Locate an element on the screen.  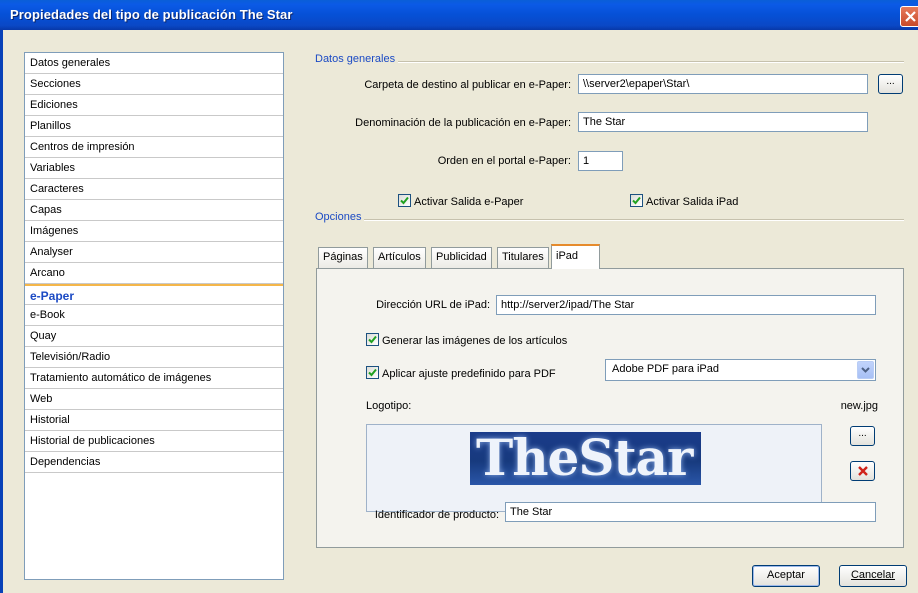
close-icon is located at coordinates (910, 16).